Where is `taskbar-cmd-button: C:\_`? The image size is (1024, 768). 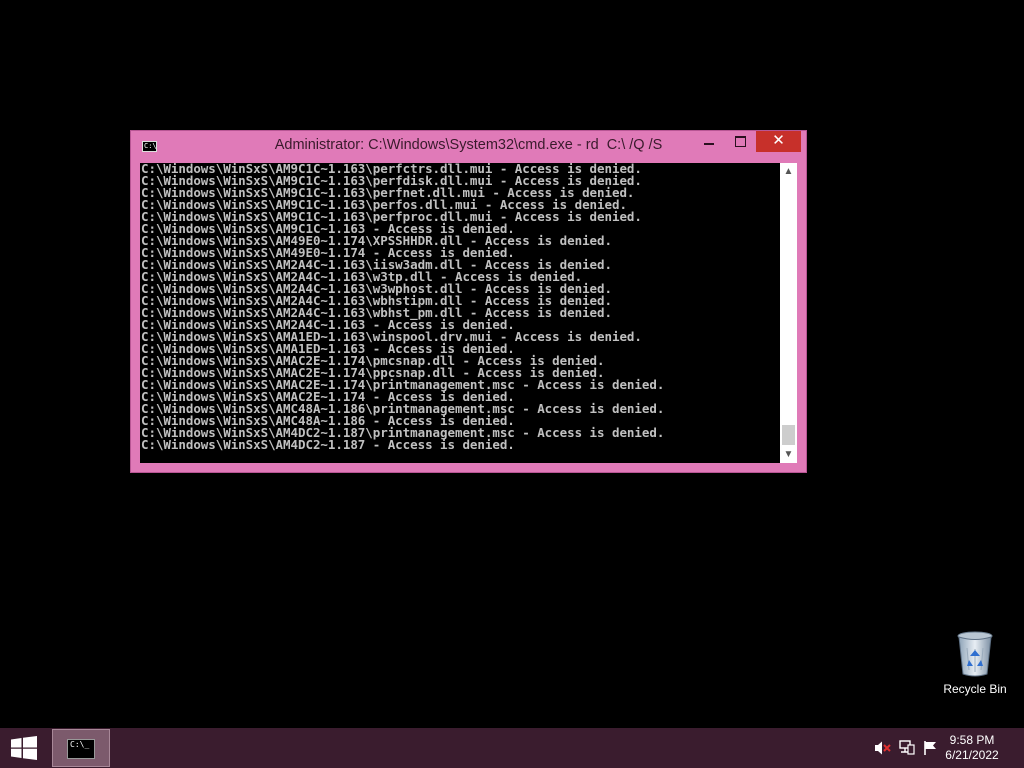 taskbar-cmd-button: C:\_ is located at coordinates (81, 748).